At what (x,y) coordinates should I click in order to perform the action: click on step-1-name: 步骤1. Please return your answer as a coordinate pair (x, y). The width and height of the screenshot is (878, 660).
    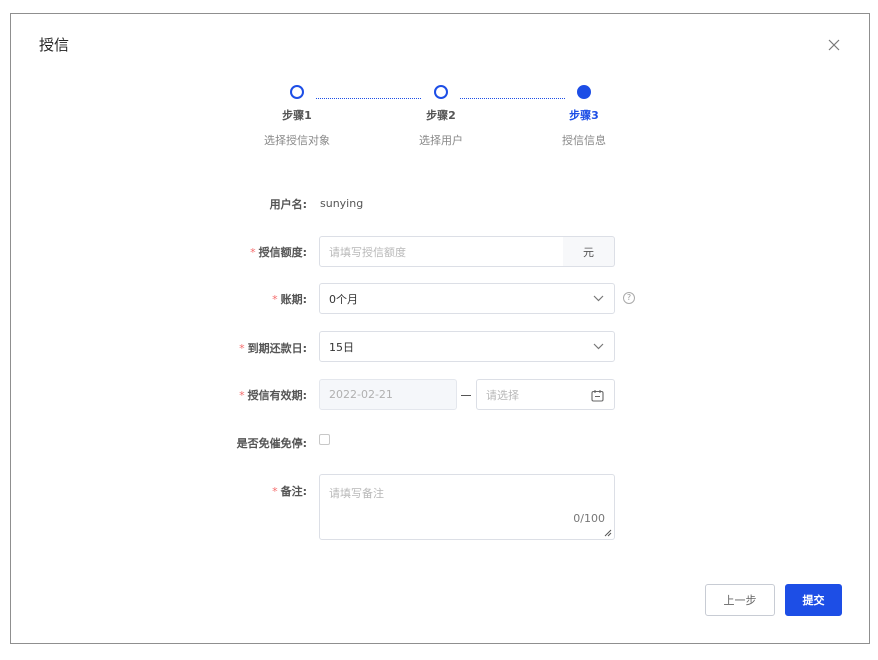
    Looking at the image, I should click on (297, 115).